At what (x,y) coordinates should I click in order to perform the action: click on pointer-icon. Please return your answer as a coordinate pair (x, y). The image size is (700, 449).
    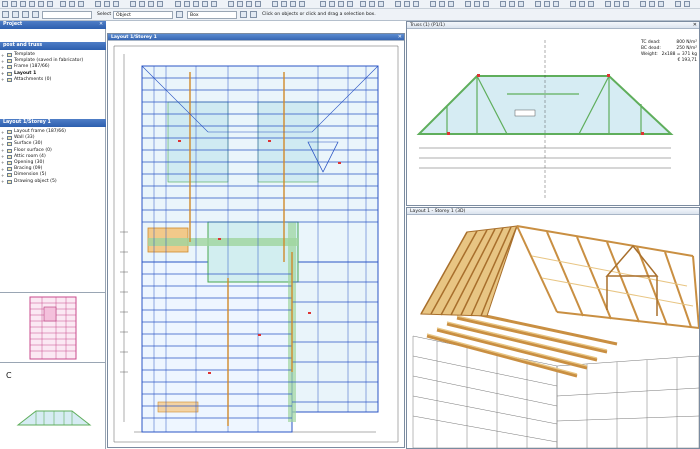
    Looking at the image, I should click on (5, 14).